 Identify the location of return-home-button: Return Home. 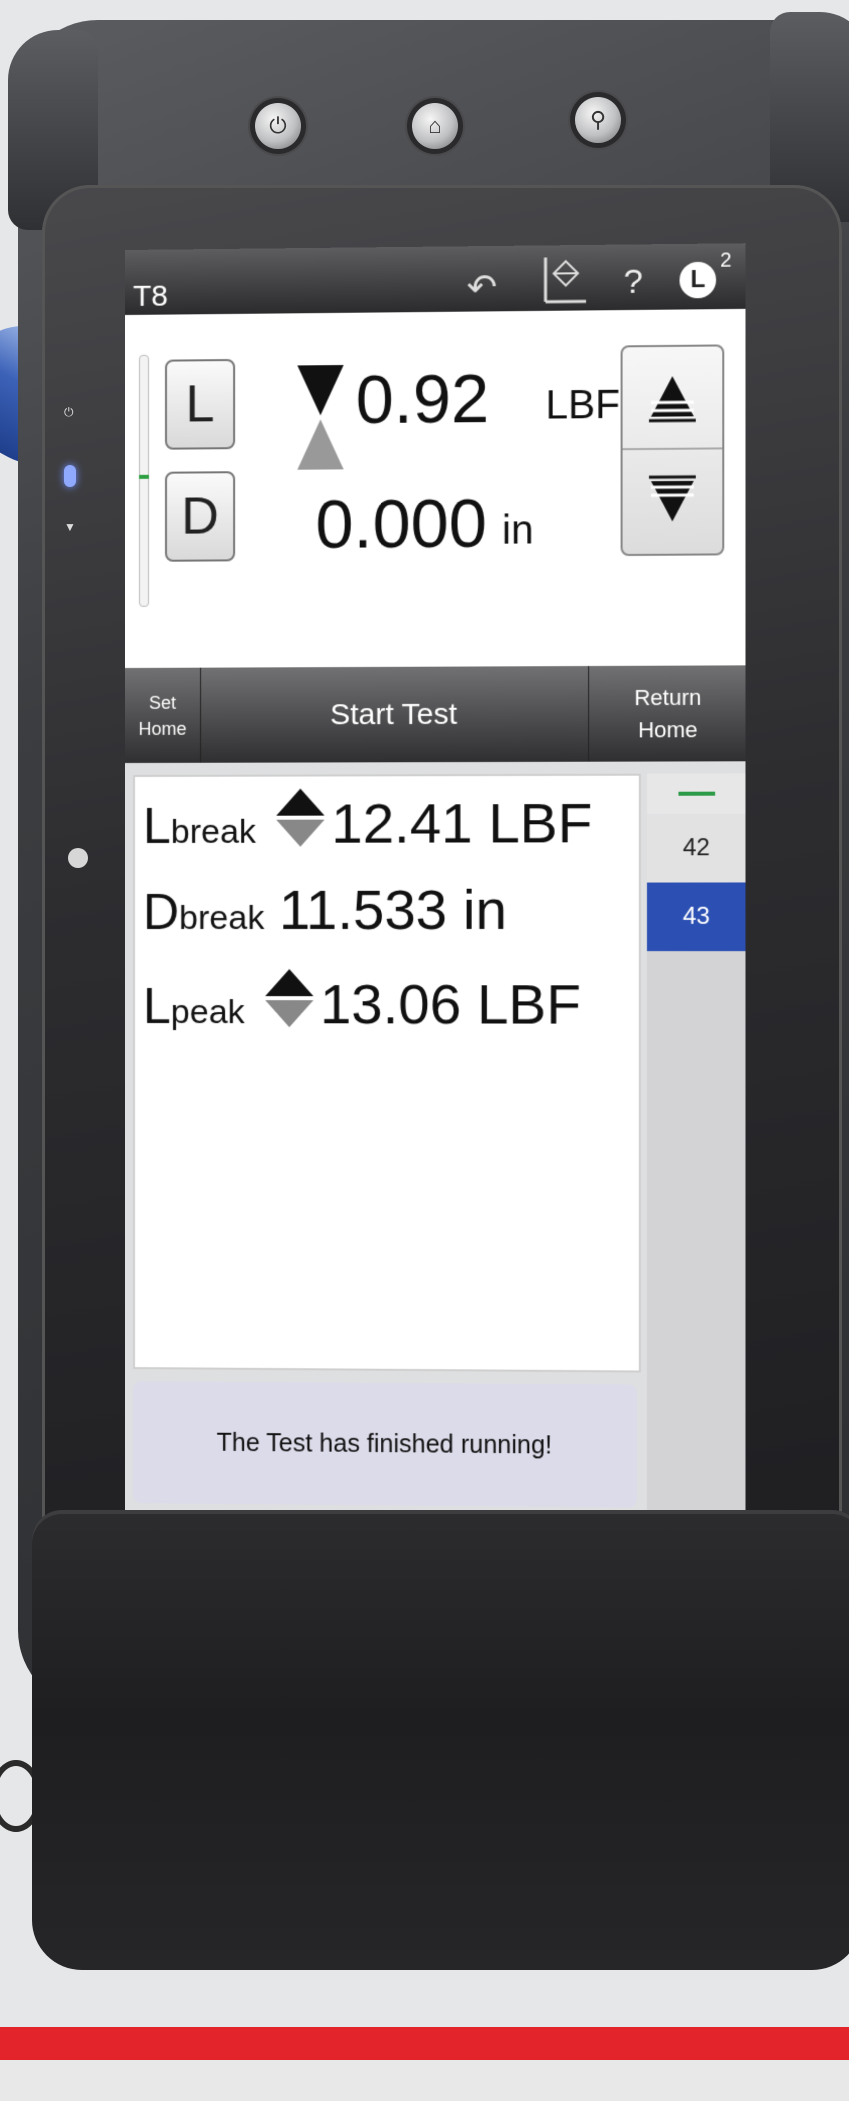
(667, 713).